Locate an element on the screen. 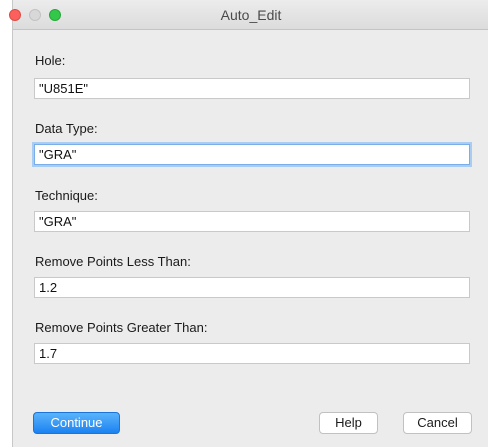 Image resolution: width=488 pixels, height=447 pixels. data-type-label: Data Type: is located at coordinates (66, 128).